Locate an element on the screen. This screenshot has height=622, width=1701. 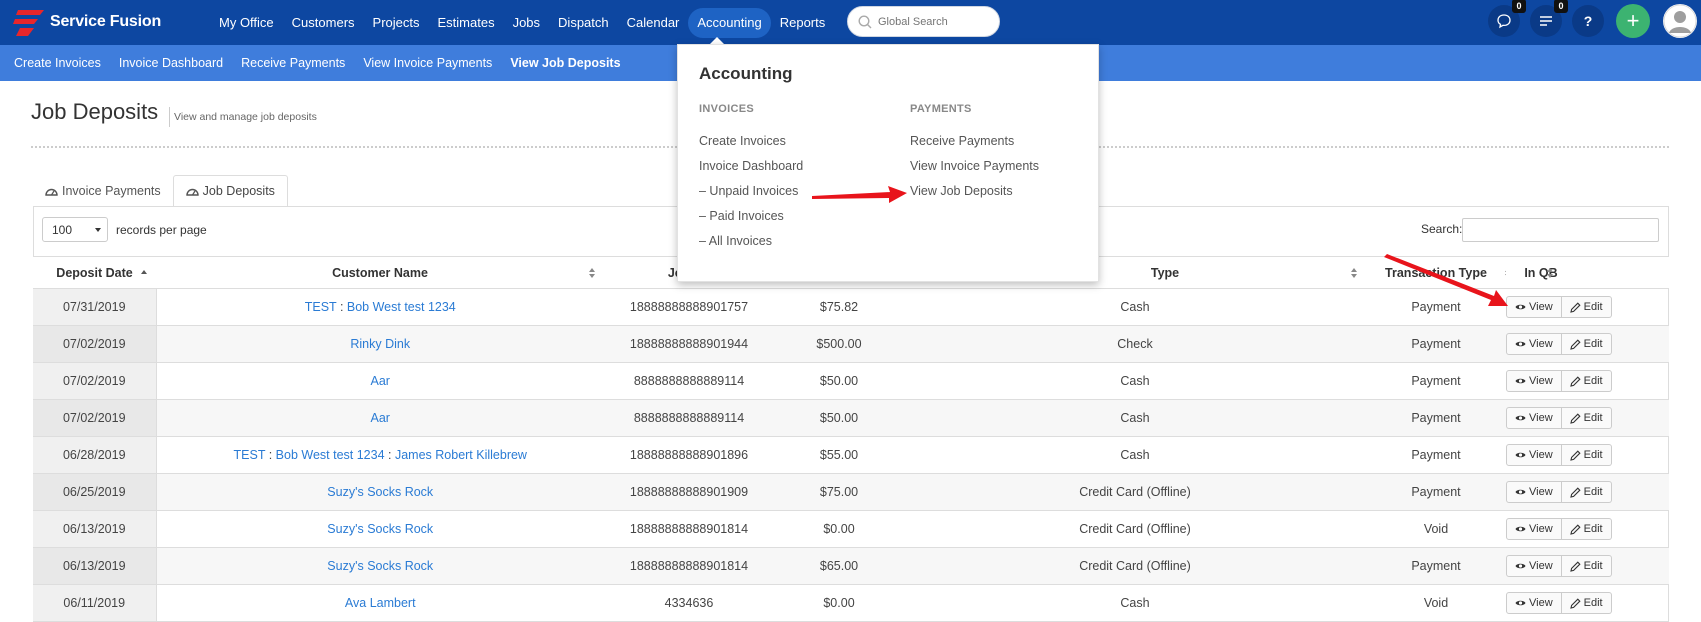
menu-all-invoices: – All Invoices is located at coordinates (751, 245).